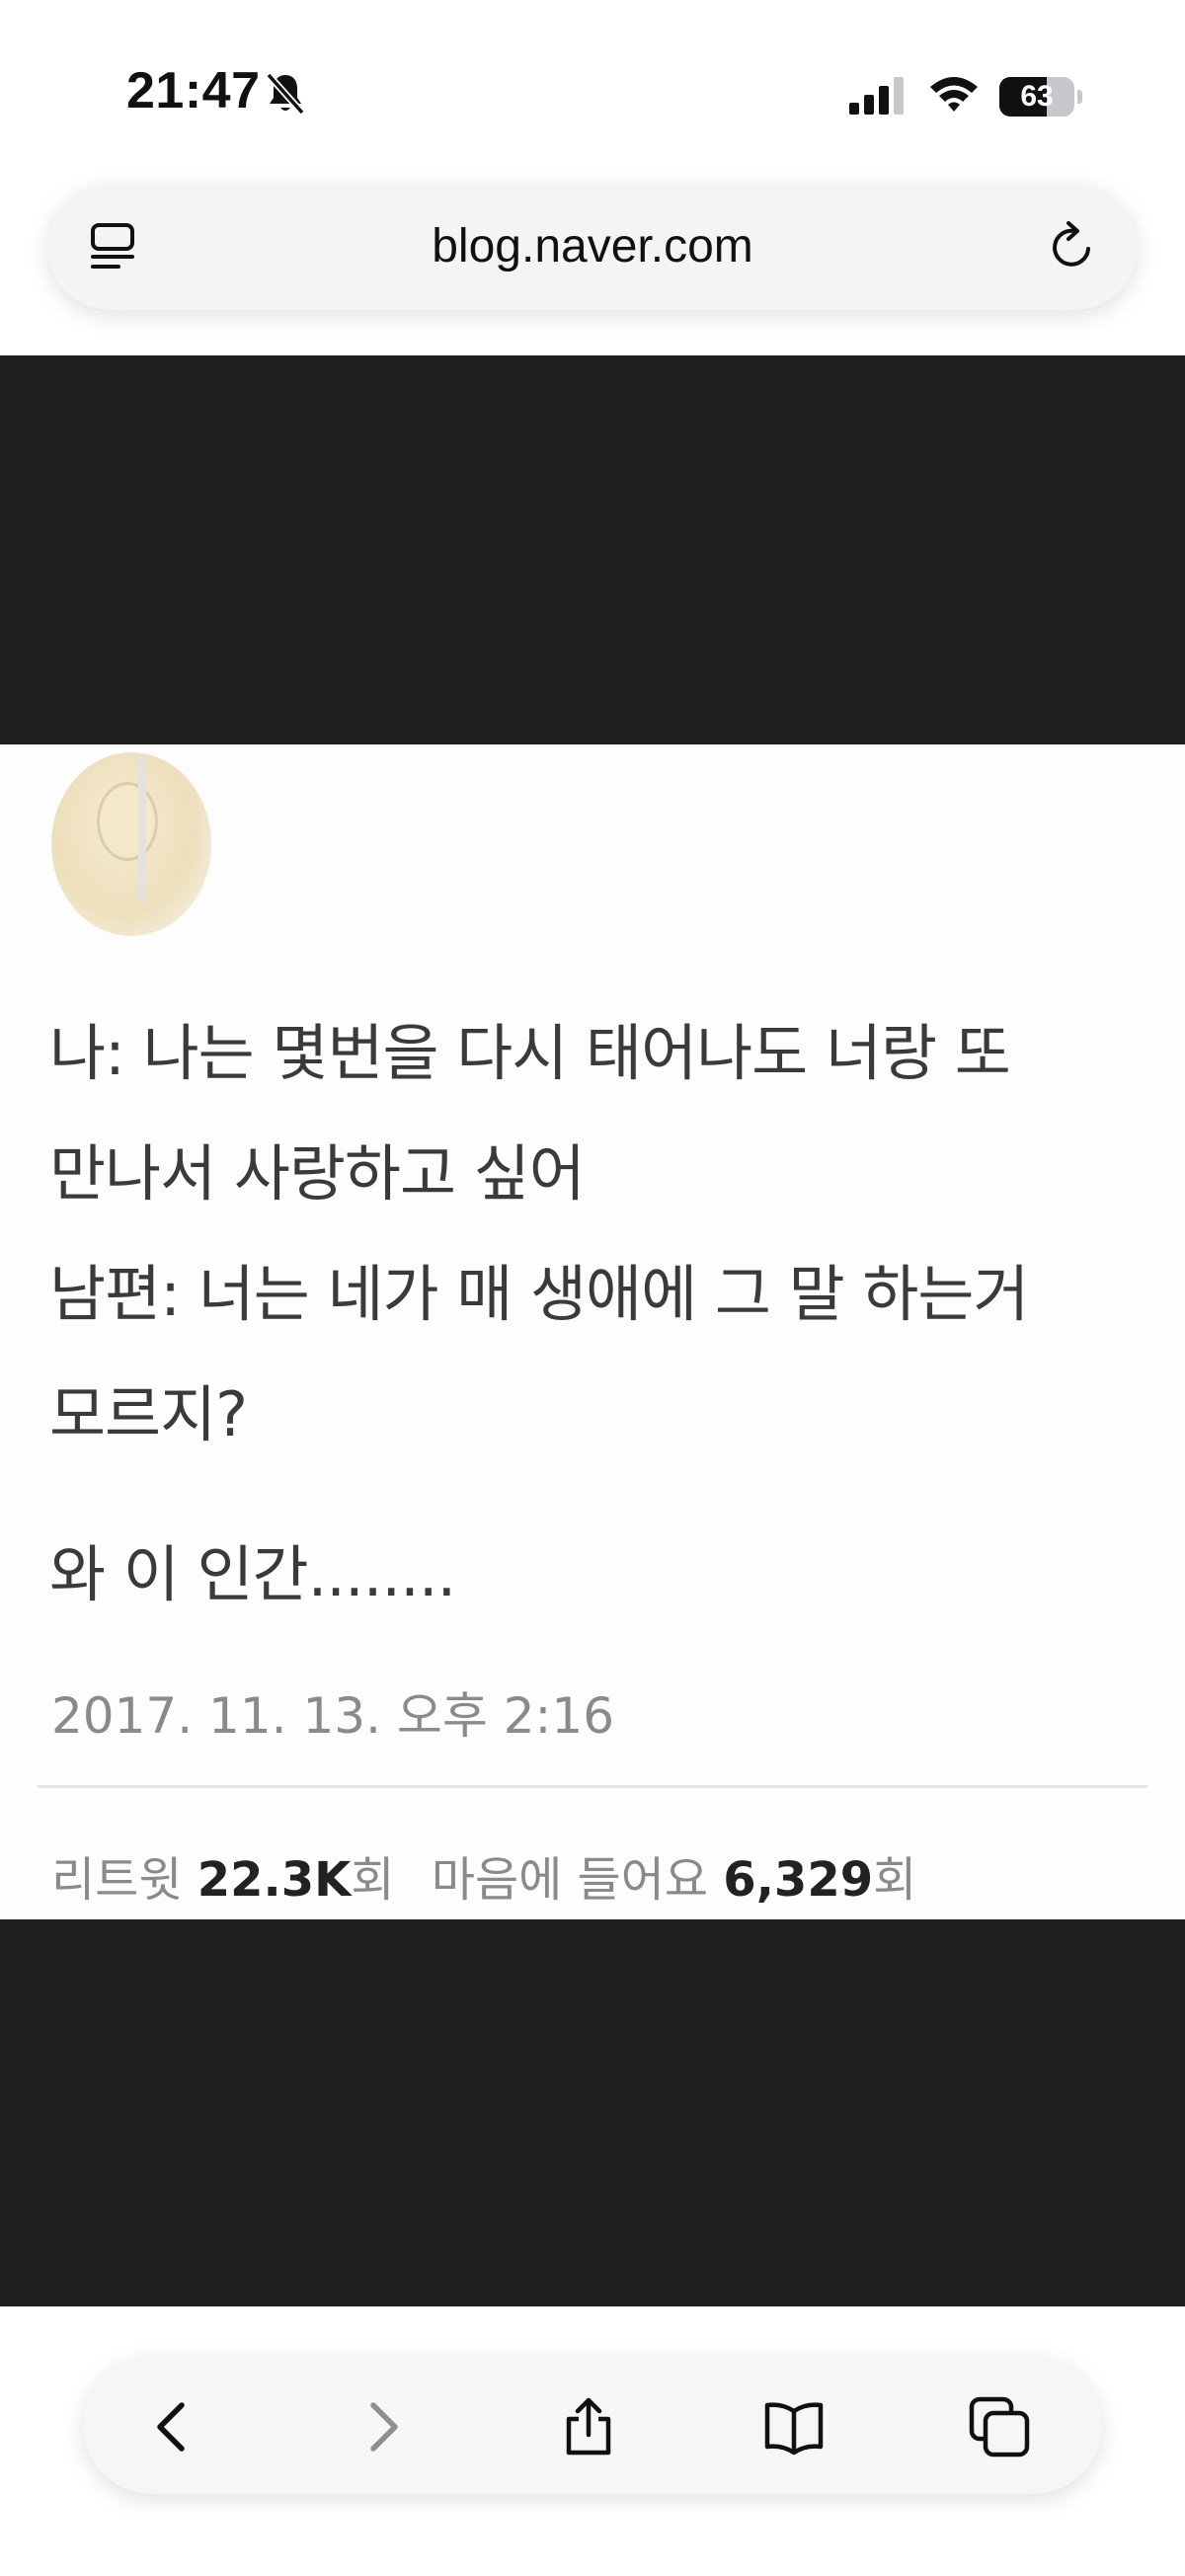 The image size is (1185, 2576). Describe the element at coordinates (539, 1294) in the screenshot. I see `tweet-text-line: 남편: 너는 네가 매 생애에 그 말 하는거` at that location.